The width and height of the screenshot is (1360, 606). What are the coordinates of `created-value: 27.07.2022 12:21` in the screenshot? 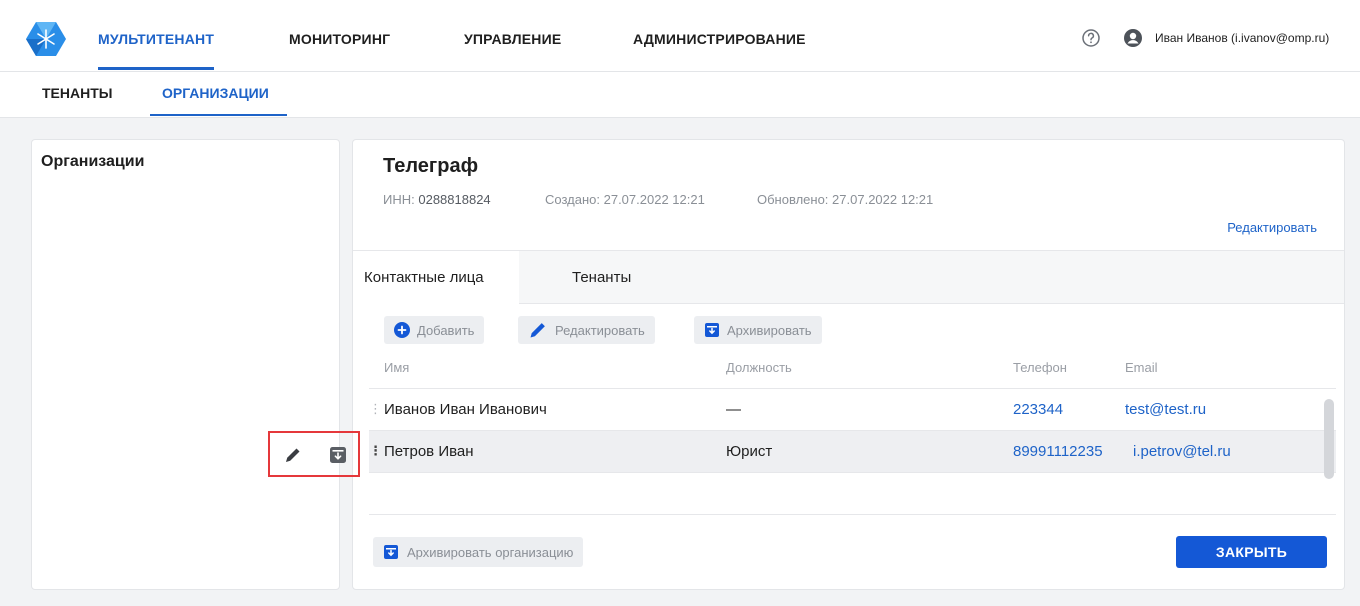 It's located at (654, 199).